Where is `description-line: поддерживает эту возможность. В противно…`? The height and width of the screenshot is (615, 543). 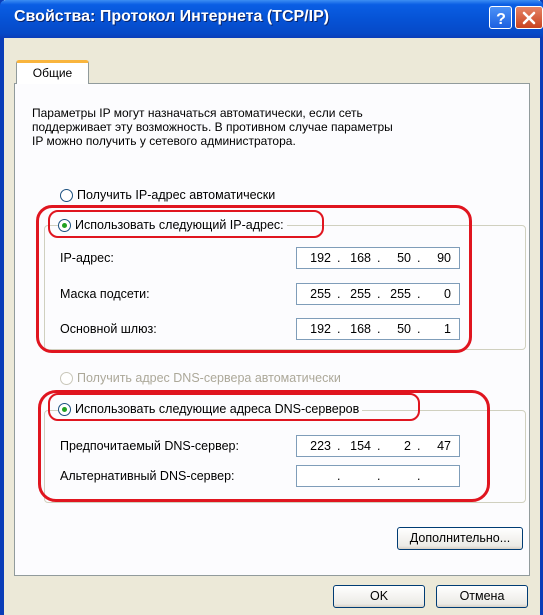
description-line: поддерживает эту возможность. В противно… is located at coordinates (212, 127).